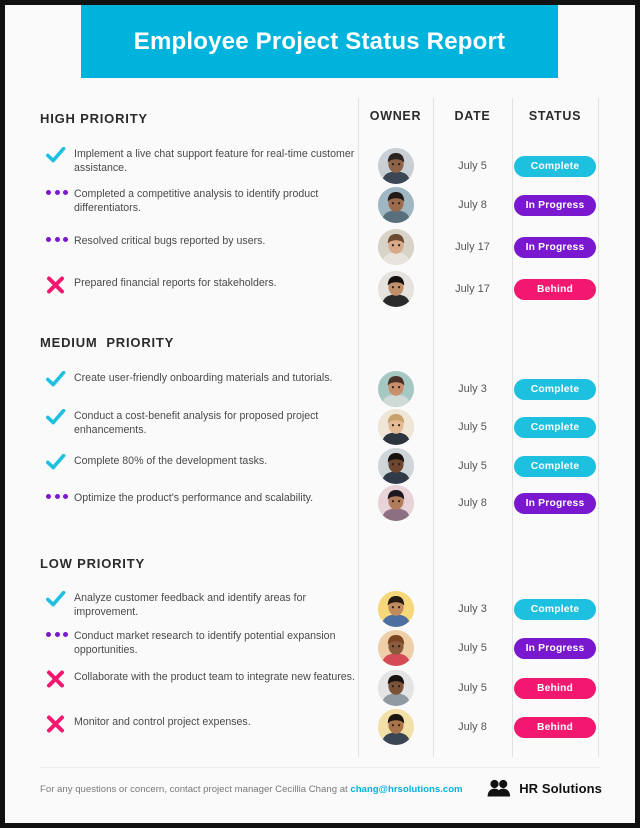  Describe the element at coordinates (560, 788) in the screenshot. I see `company-name: HR Solutions` at that location.